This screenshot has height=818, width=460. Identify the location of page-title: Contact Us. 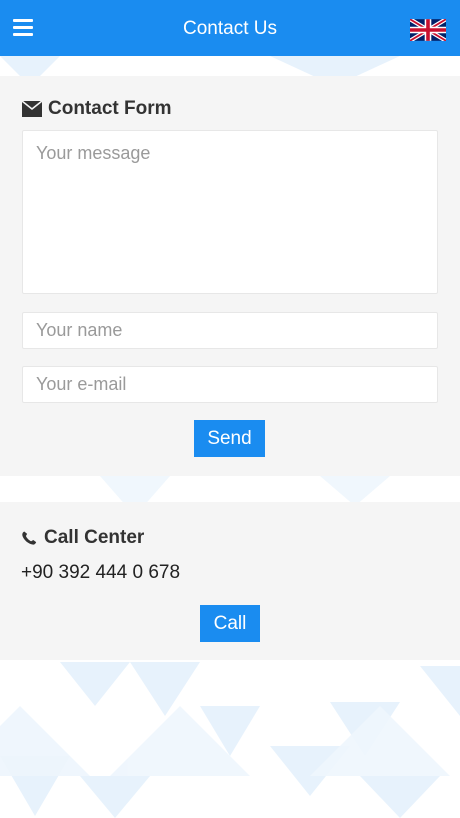
(230, 28).